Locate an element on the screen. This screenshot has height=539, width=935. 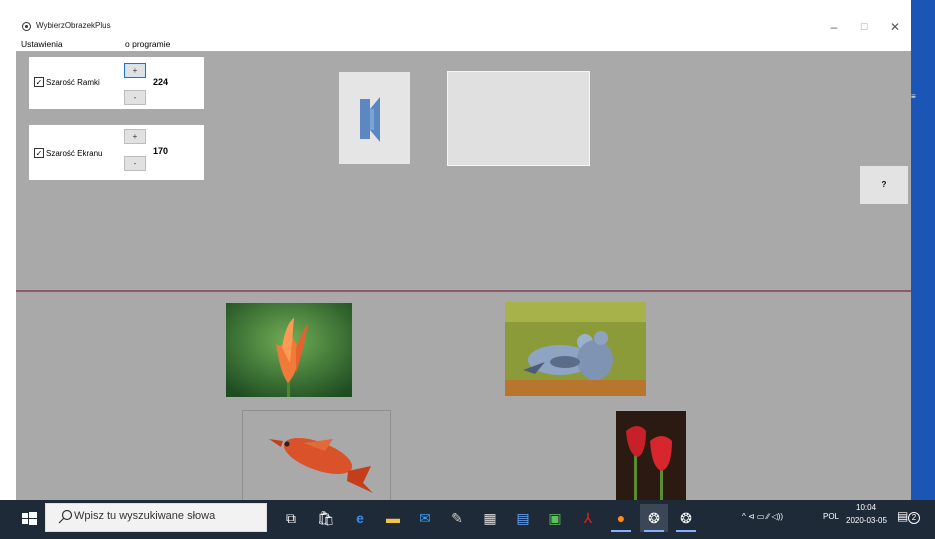
start-button is located at coordinates (29, 519).